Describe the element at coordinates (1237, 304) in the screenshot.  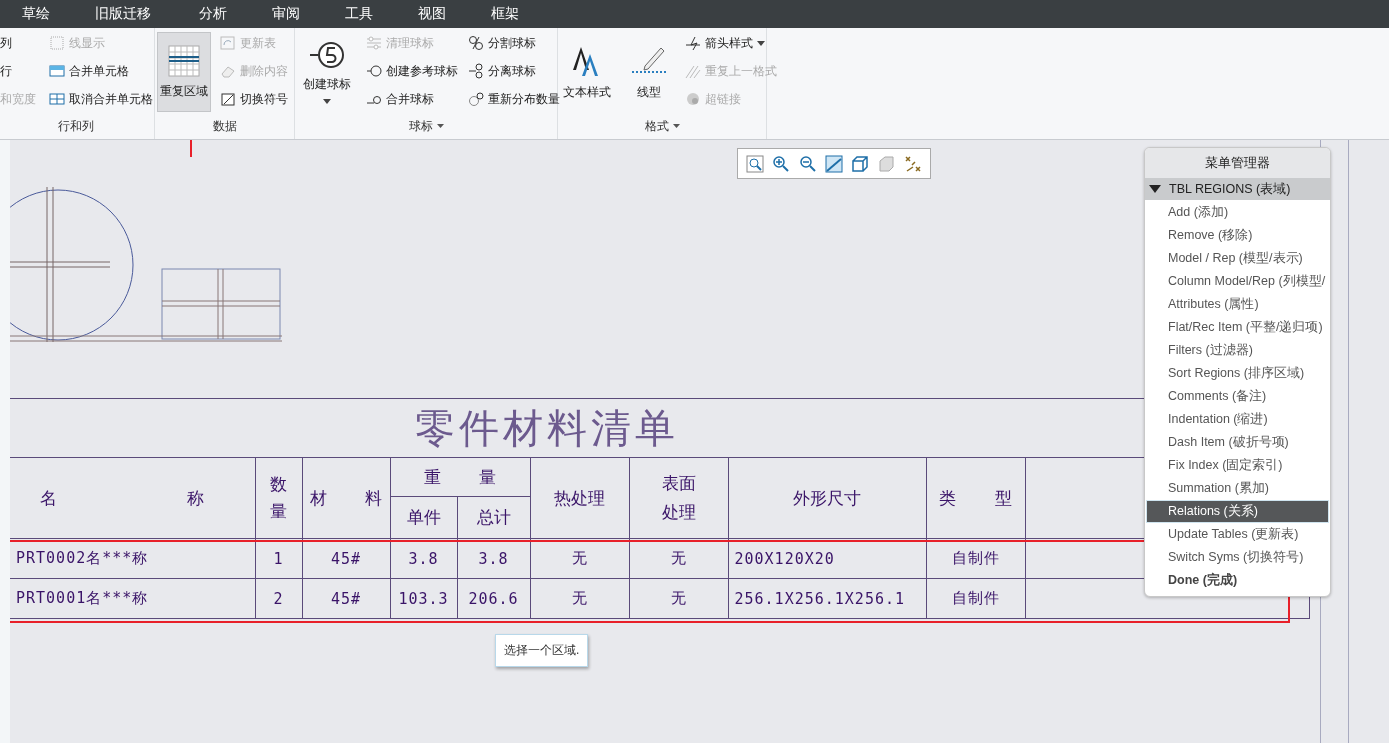
I see `menu-item: Attributes (属性)` at that location.